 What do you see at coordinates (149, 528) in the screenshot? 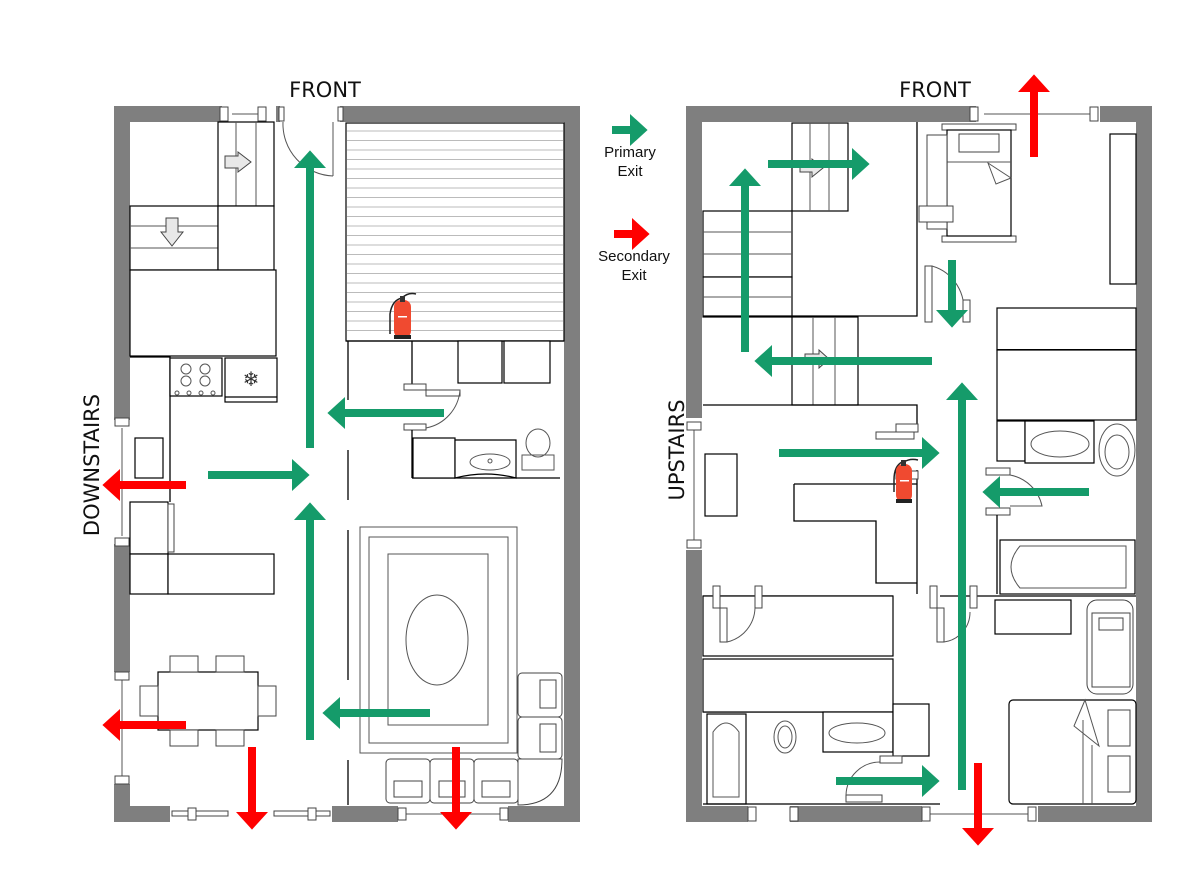
I see `oven` at bounding box center [149, 528].